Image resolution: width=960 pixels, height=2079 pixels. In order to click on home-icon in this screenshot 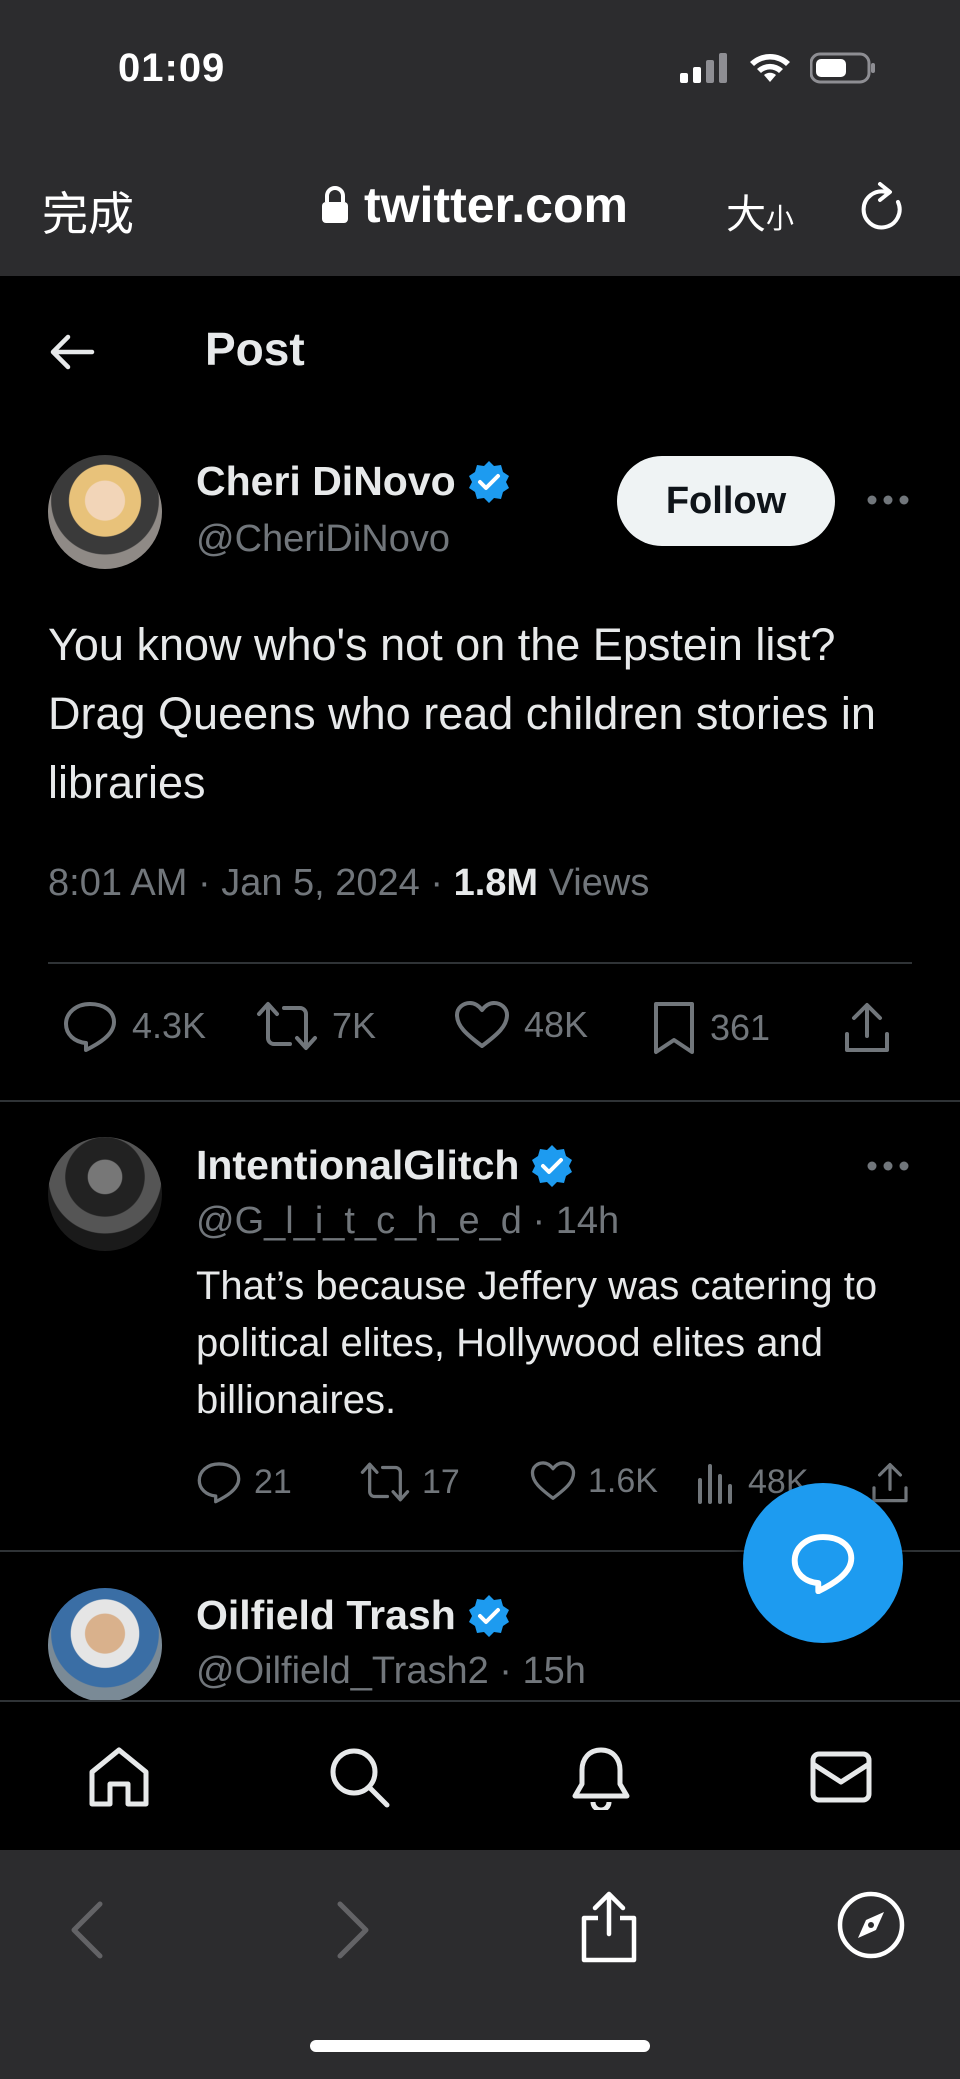, I will do `click(119, 1777)`.